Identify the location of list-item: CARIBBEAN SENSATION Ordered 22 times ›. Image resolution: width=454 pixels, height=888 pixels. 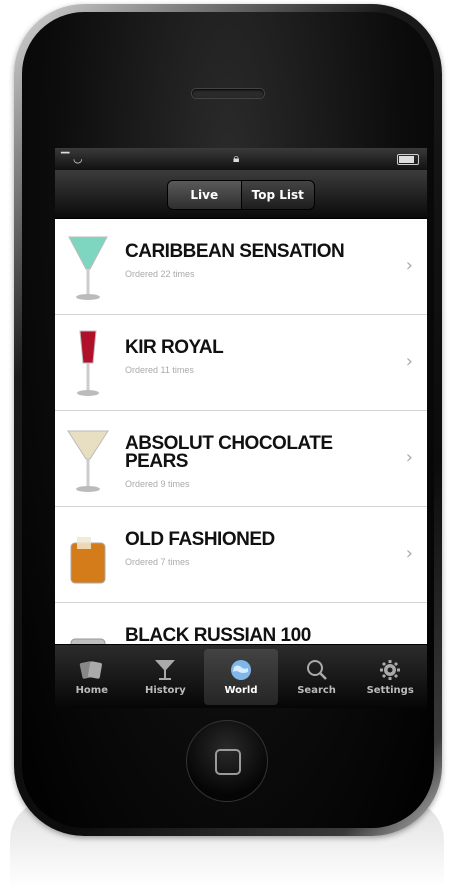
(241, 267).